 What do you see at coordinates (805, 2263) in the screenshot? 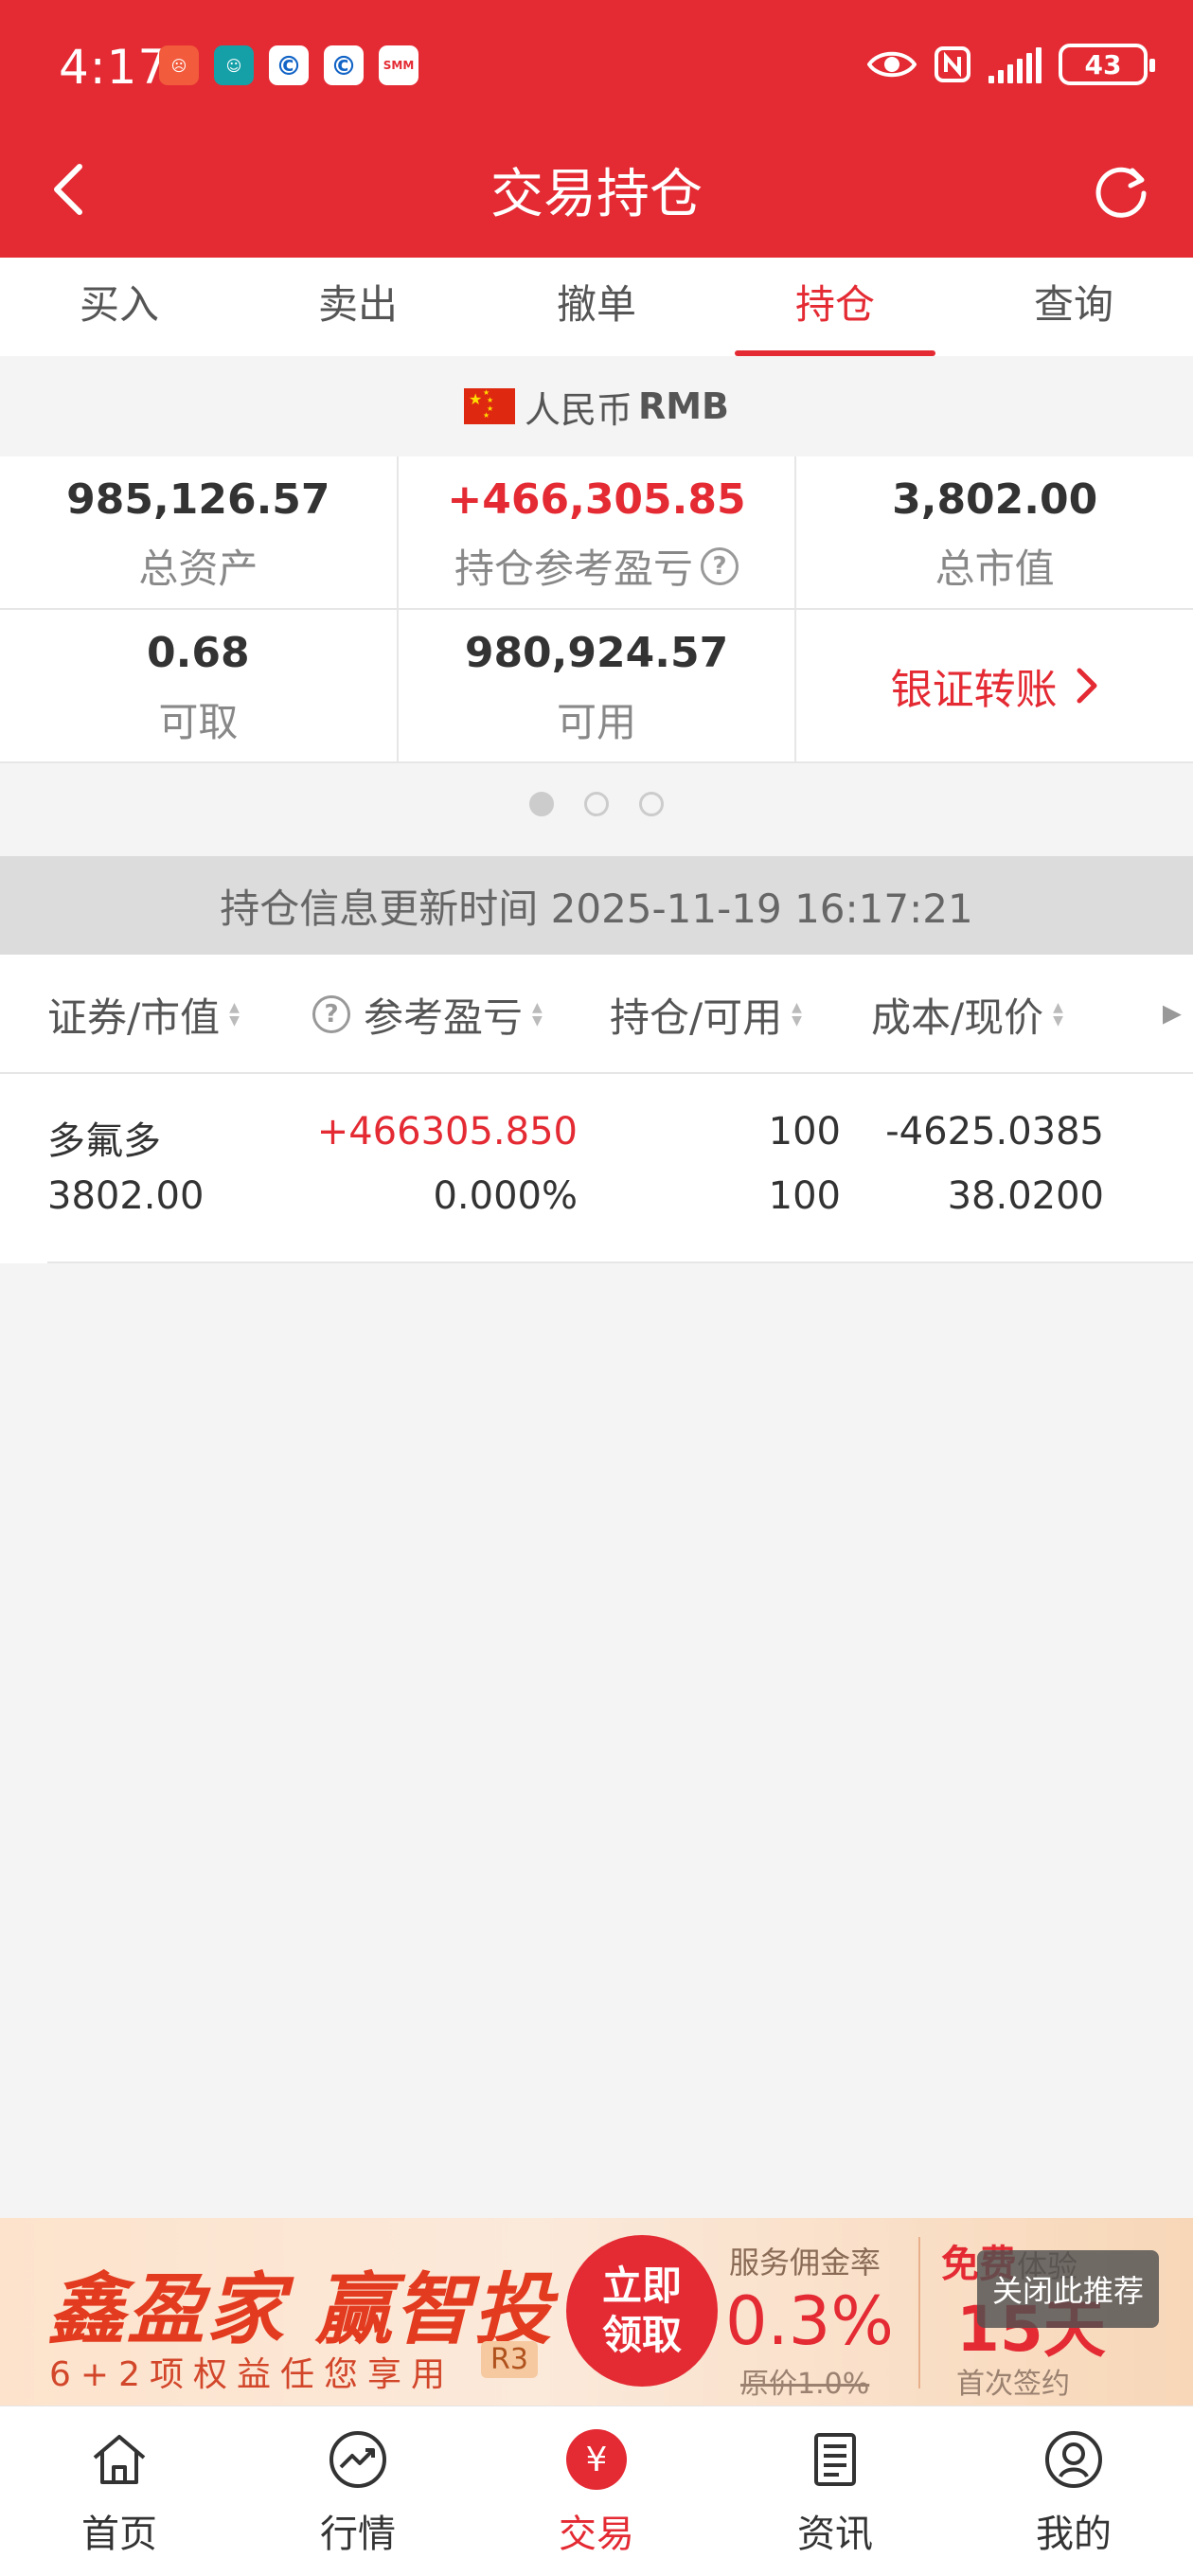
I see `commission-rate-label: 服务佣金率` at bounding box center [805, 2263].